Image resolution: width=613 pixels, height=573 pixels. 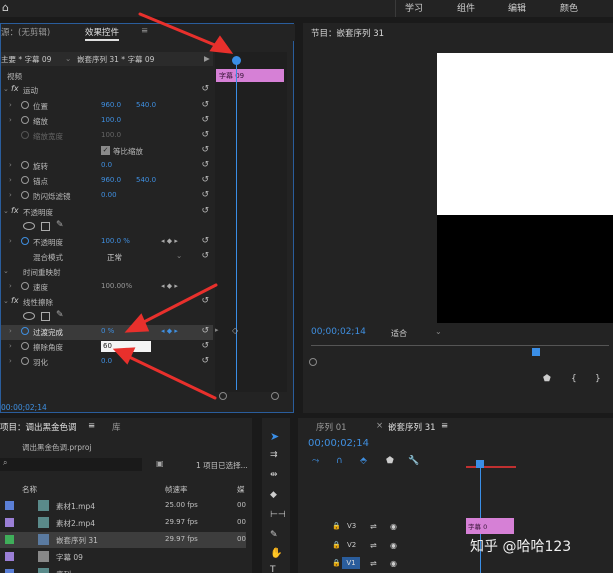 What do you see at coordinates (339, 461) in the screenshot?
I see `magnet-icon: ∩` at bounding box center [339, 461].